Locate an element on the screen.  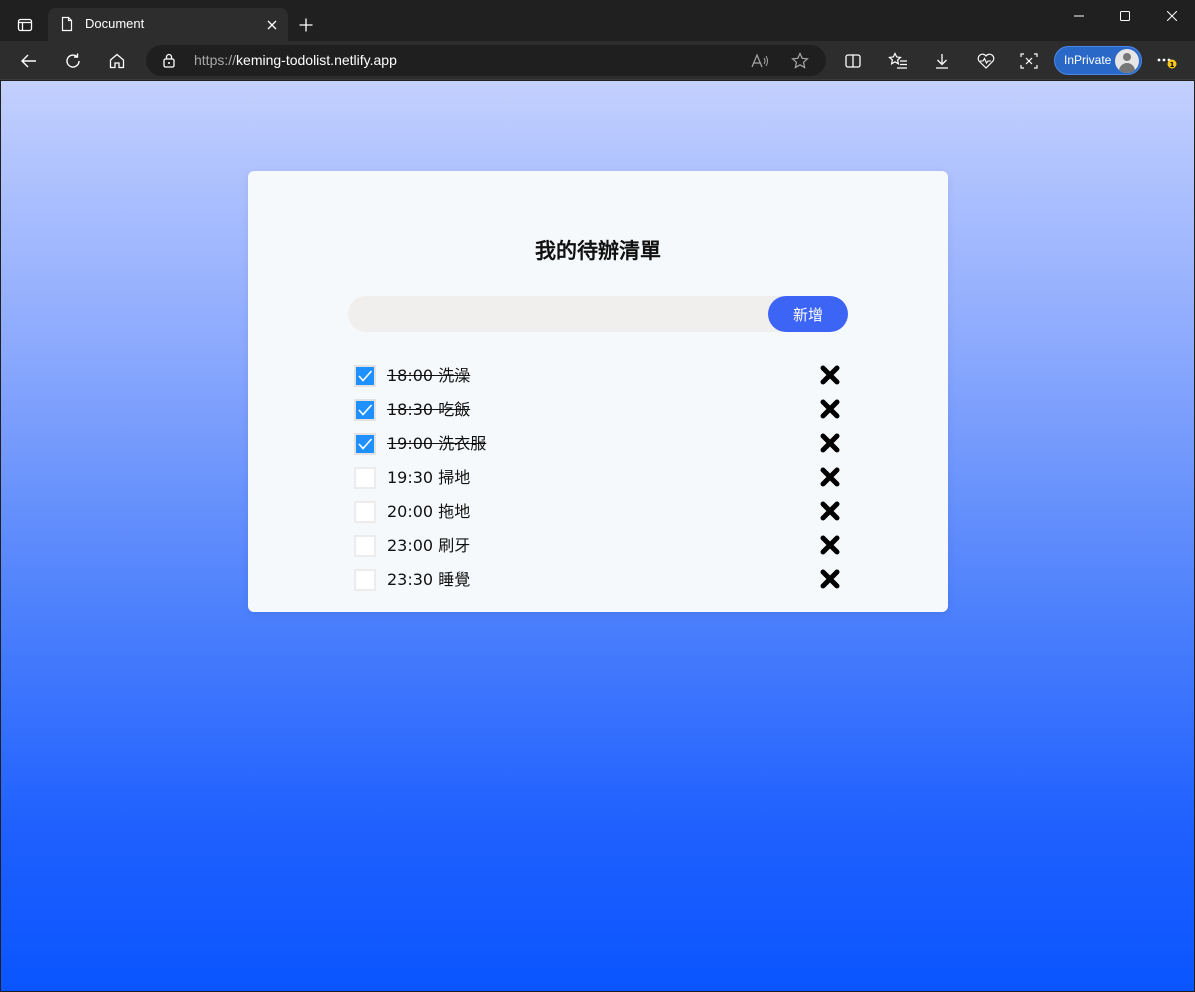
todo-input is located at coordinates (568, 314).